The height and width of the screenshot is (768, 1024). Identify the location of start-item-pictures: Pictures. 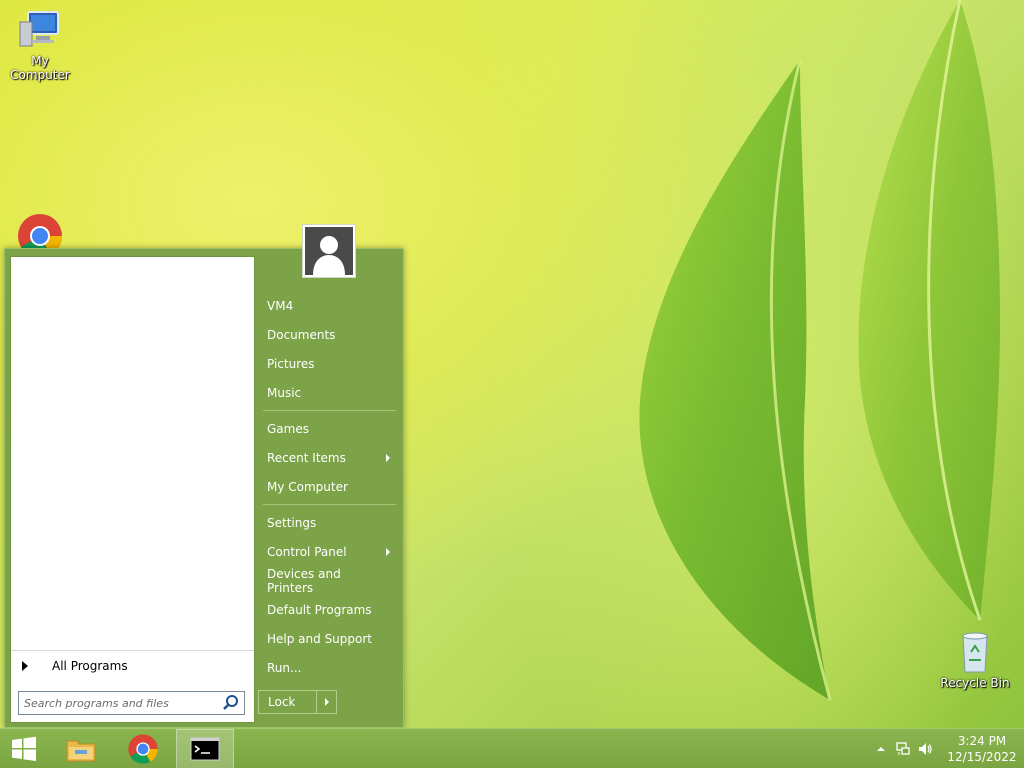
(330, 363).